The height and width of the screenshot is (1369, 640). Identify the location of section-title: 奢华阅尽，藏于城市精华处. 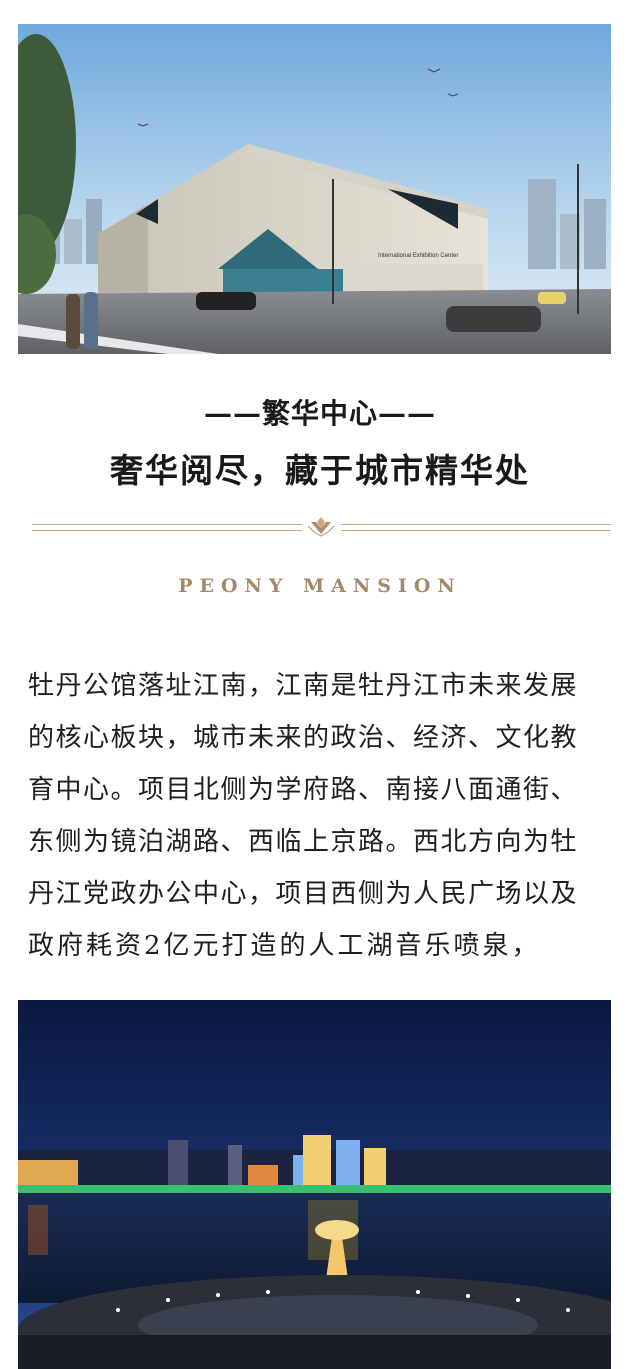
(320, 470).